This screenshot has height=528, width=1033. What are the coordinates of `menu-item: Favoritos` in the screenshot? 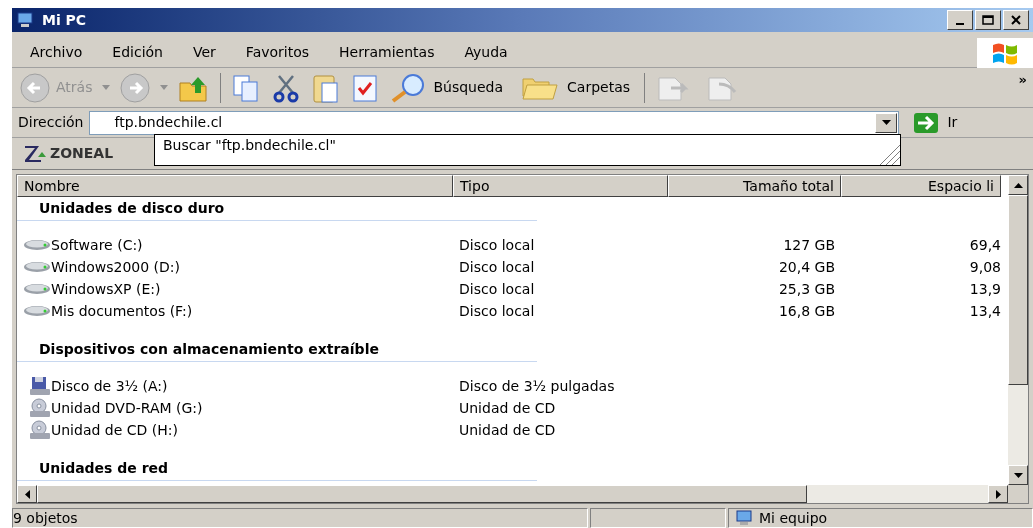 It's located at (277, 52).